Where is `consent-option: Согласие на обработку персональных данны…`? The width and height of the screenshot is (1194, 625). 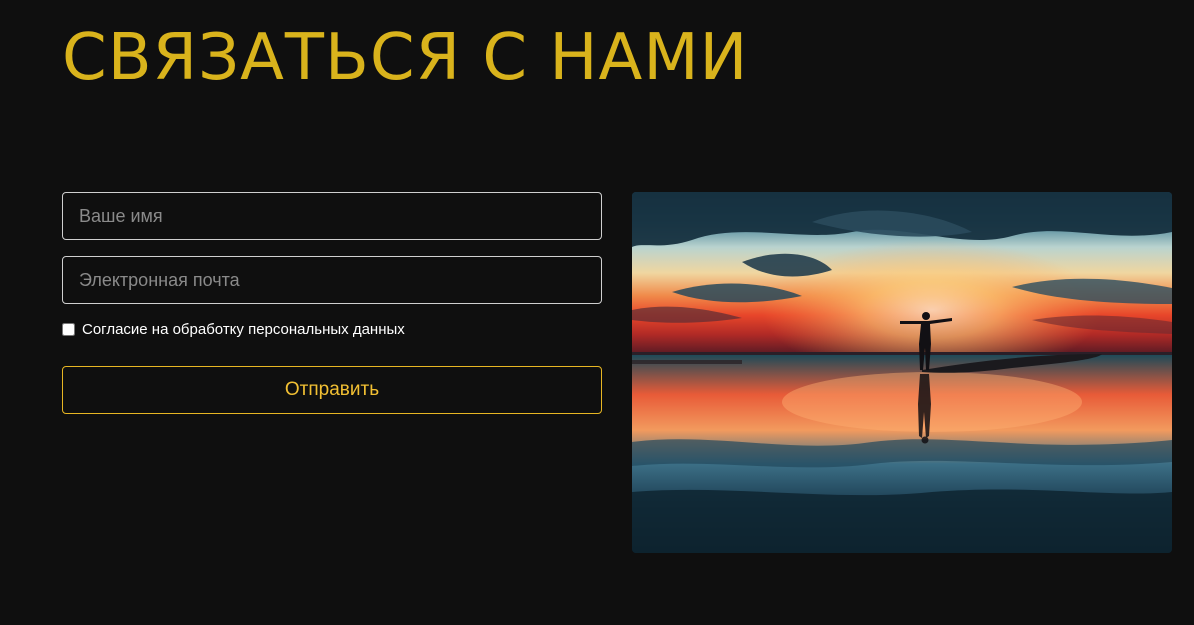
consent-option: Согласие на обработку персональных данны… is located at coordinates (332, 329).